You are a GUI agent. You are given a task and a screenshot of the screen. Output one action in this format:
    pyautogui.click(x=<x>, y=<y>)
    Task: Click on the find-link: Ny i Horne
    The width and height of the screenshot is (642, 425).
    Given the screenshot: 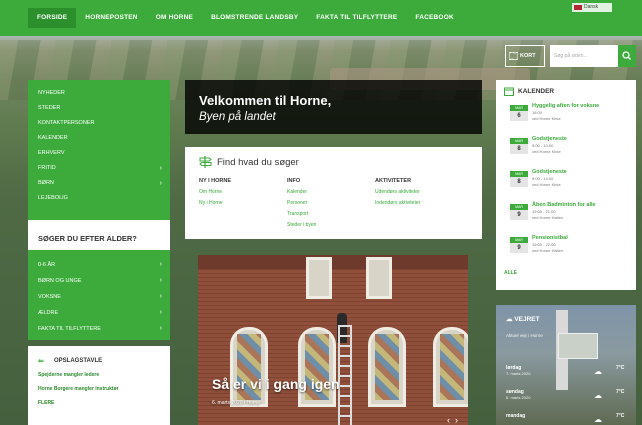 What is the action you would take?
    pyautogui.click(x=243, y=203)
    